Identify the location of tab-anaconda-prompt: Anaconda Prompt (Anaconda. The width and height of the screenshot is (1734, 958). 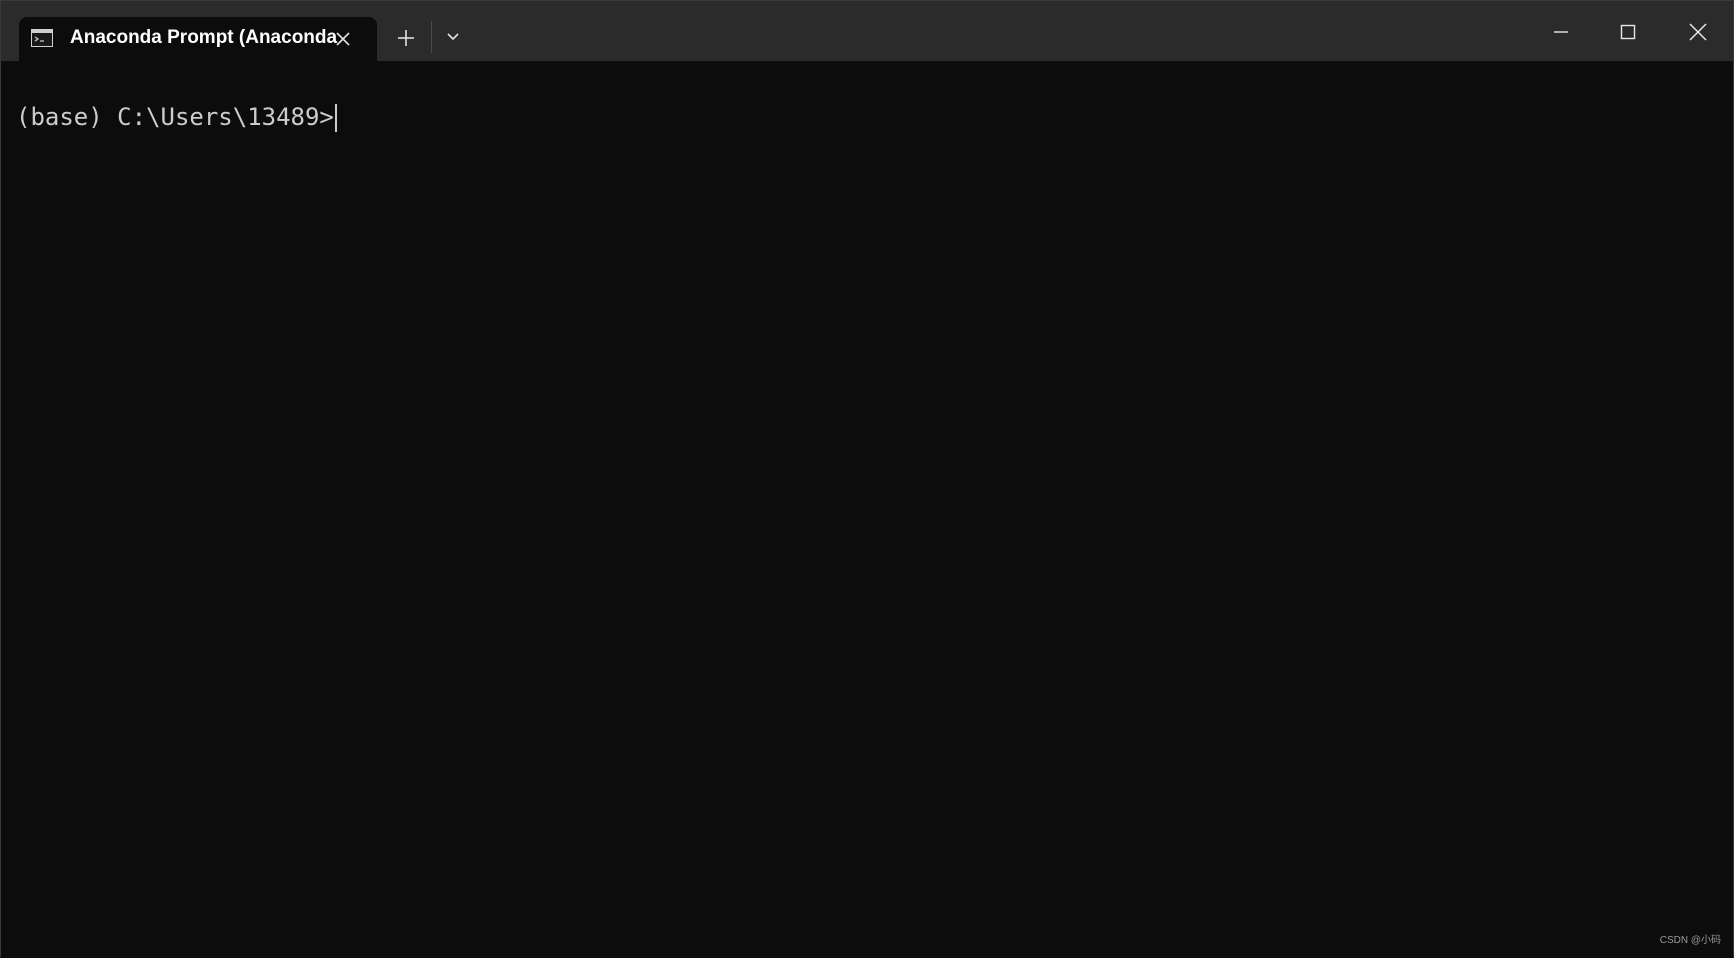
(198, 39).